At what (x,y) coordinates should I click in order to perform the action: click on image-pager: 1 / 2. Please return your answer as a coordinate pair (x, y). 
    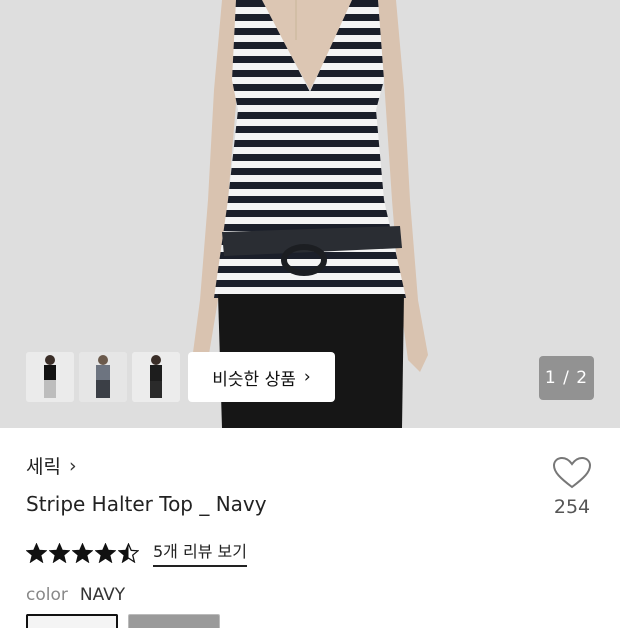
    Looking at the image, I should click on (566, 378).